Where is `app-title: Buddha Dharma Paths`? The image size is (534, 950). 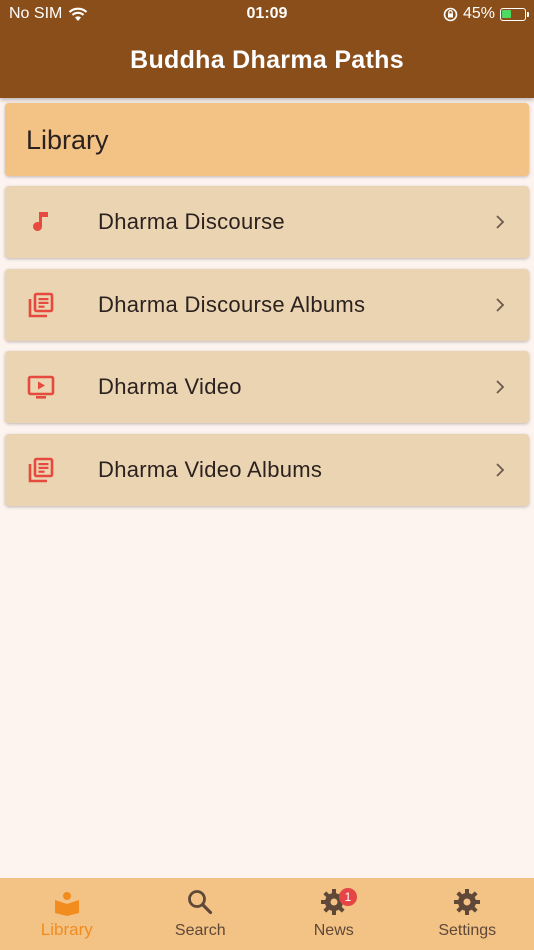 app-title: Buddha Dharma Paths is located at coordinates (267, 60).